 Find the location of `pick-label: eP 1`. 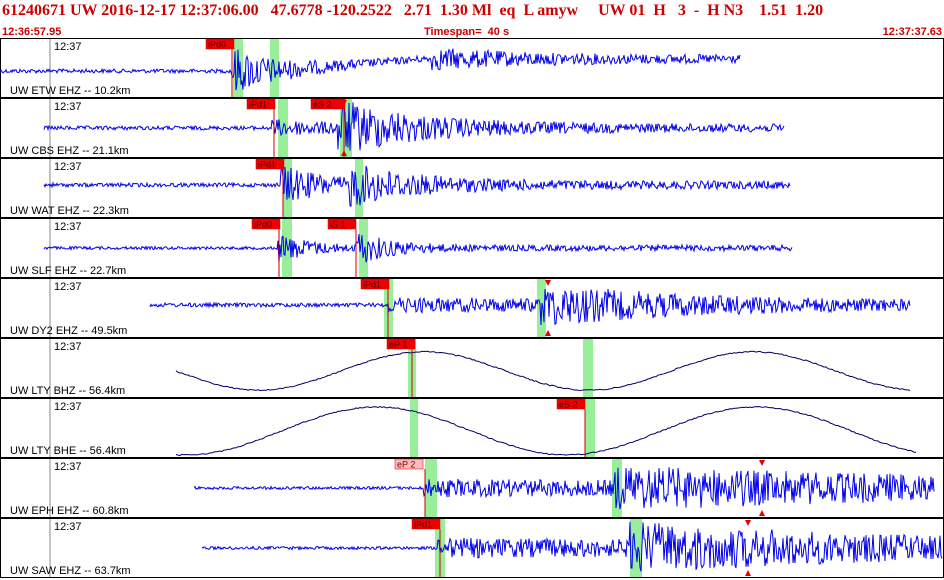

pick-label: eP 1 is located at coordinates (398, 345).